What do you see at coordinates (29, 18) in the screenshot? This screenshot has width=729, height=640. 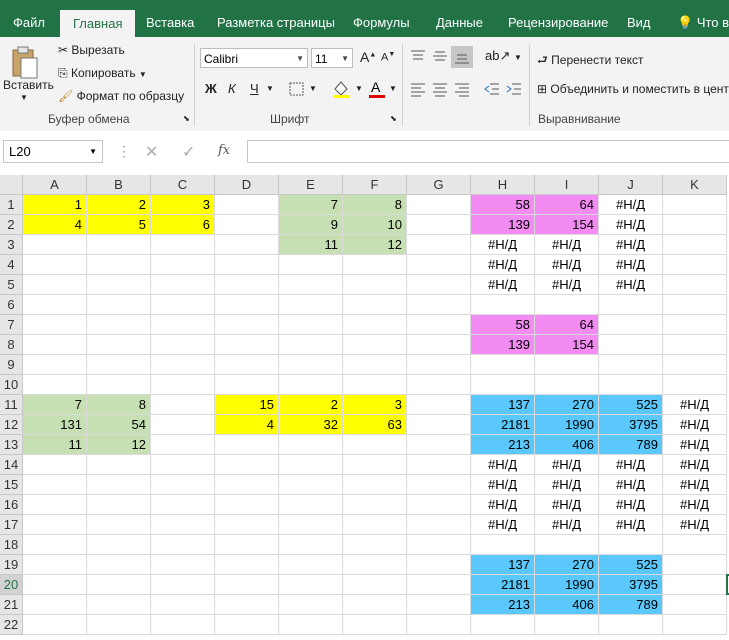 I see `tab-file: Файл` at bounding box center [29, 18].